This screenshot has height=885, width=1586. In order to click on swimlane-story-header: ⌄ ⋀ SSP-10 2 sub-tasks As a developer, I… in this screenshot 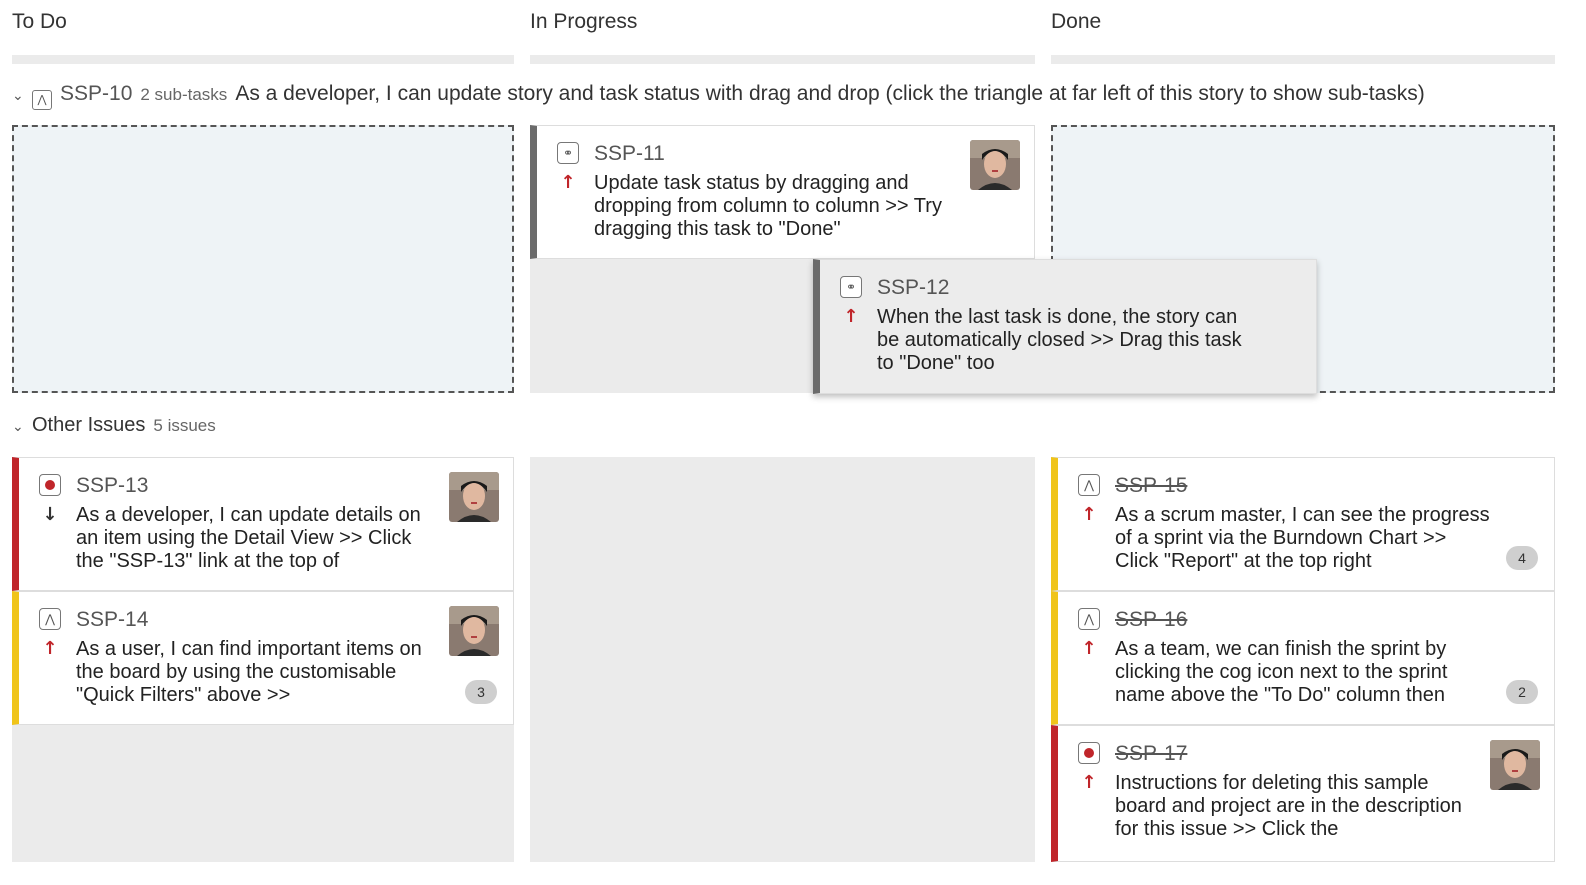, I will do `click(718, 96)`.